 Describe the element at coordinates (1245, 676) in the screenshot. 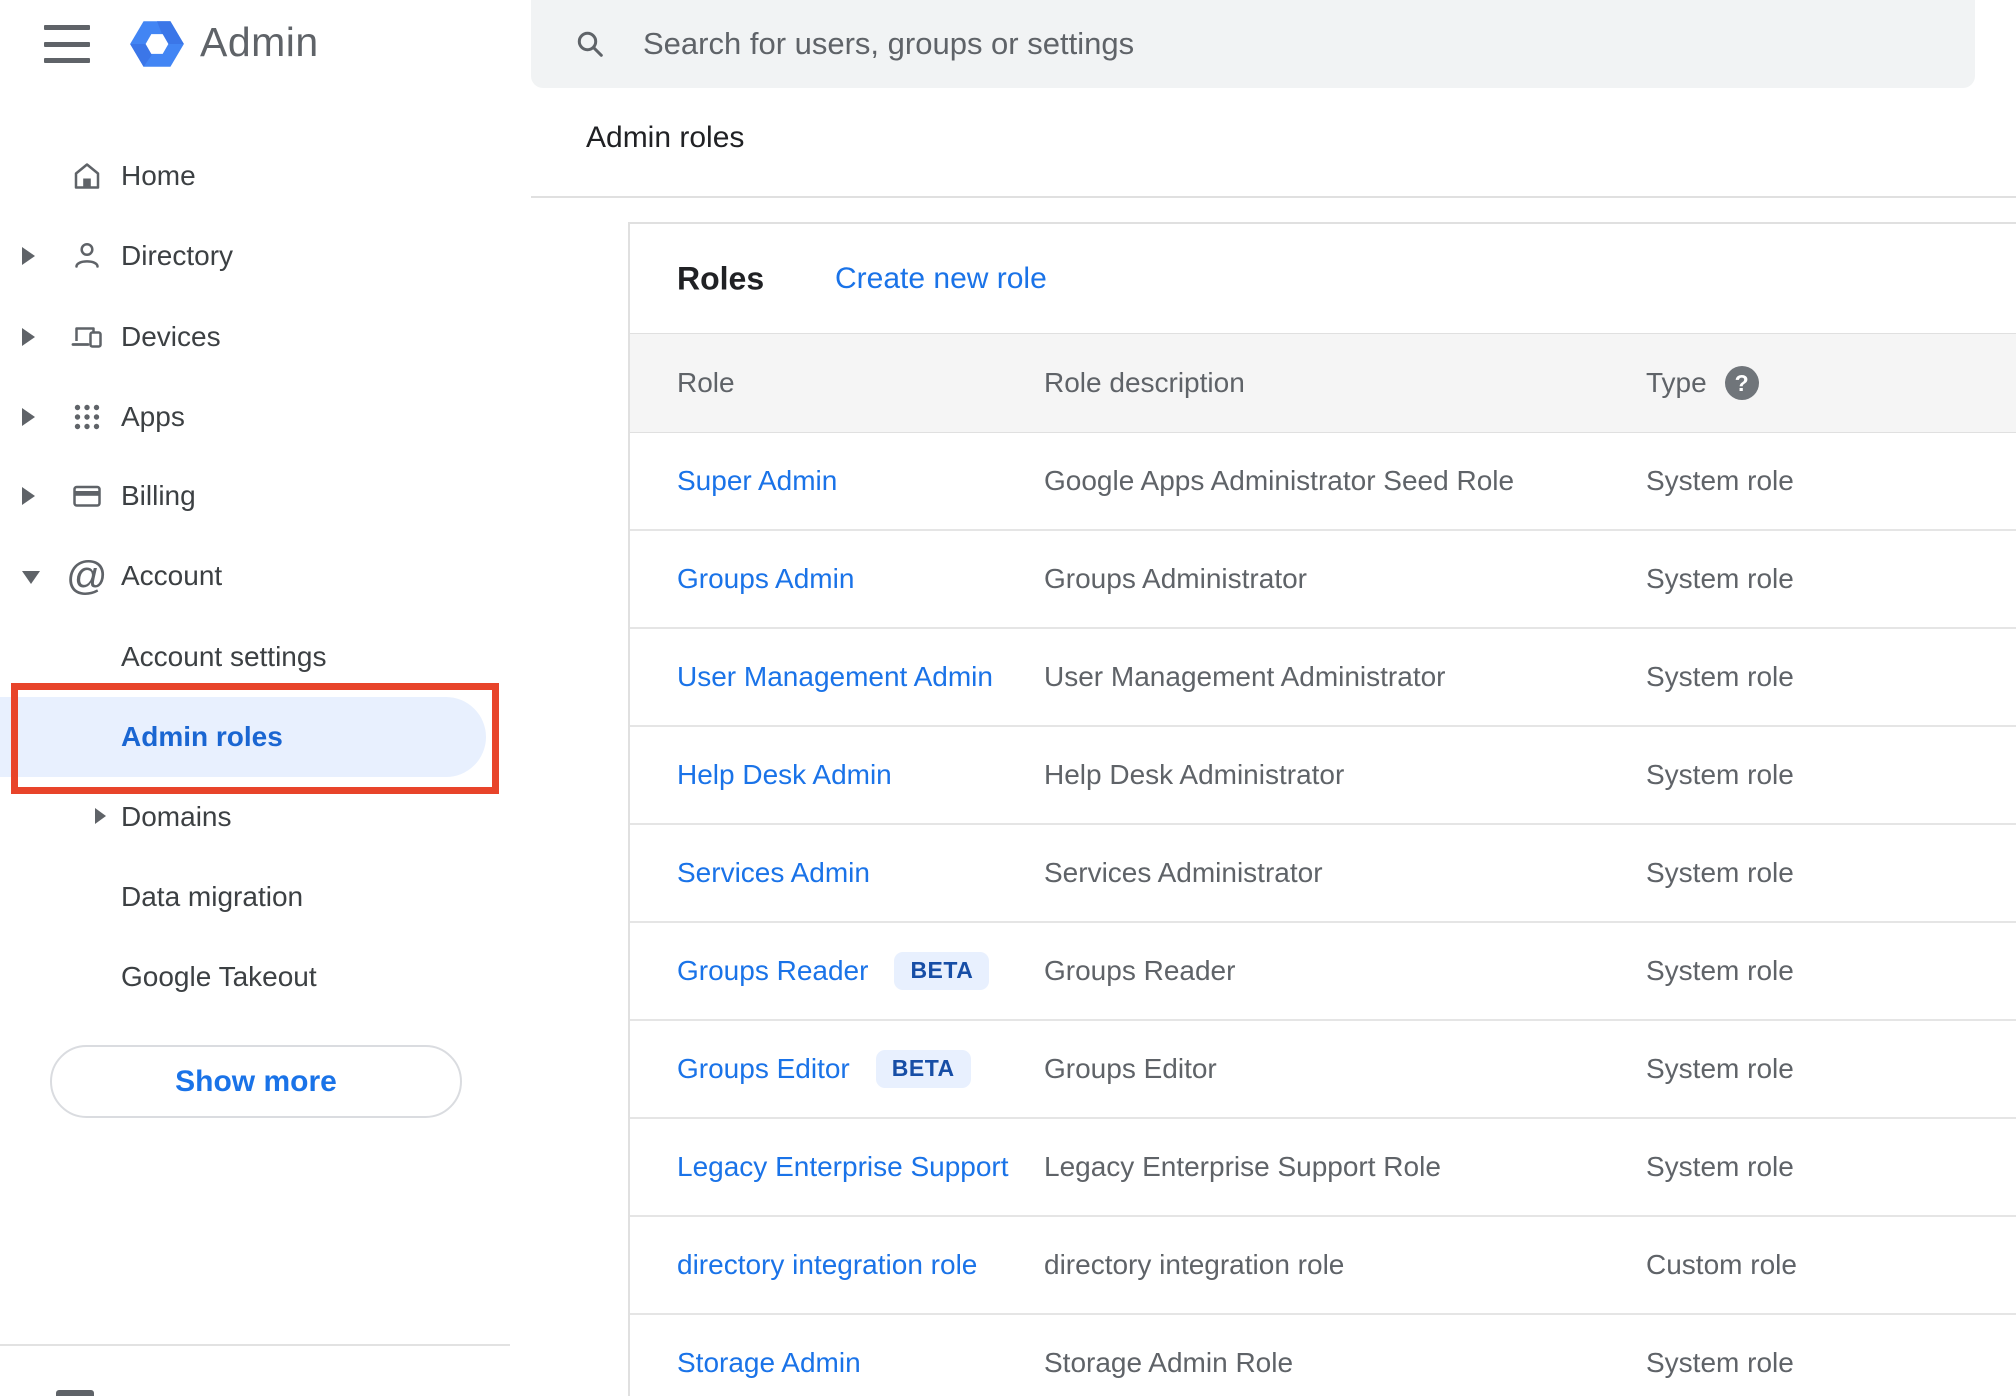

I see `role-description: User Management Administrator` at that location.